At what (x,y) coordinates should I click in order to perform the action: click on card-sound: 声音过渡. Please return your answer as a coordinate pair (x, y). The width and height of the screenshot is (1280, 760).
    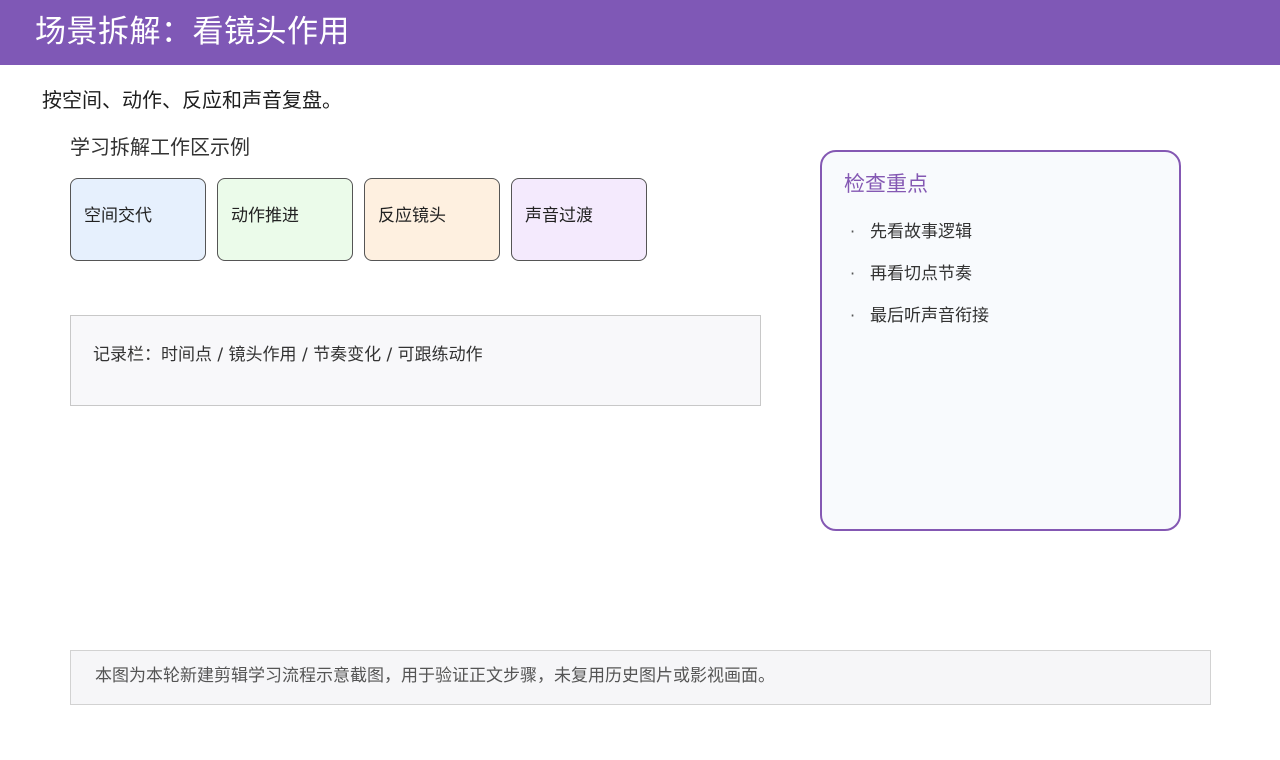
    Looking at the image, I should click on (579, 219).